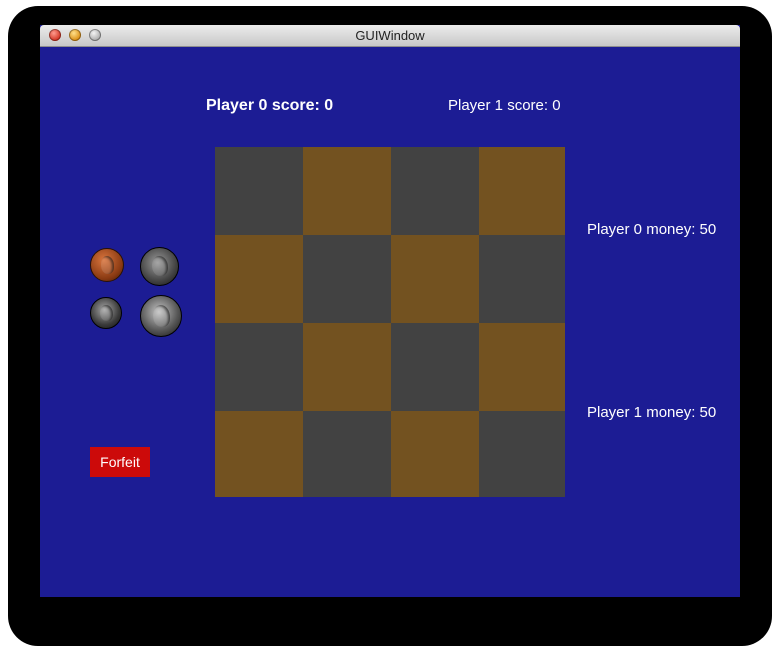  Describe the element at coordinates (504, 105) in the screenshot. I see `player1-score: Player 1 score: 0` at that location.